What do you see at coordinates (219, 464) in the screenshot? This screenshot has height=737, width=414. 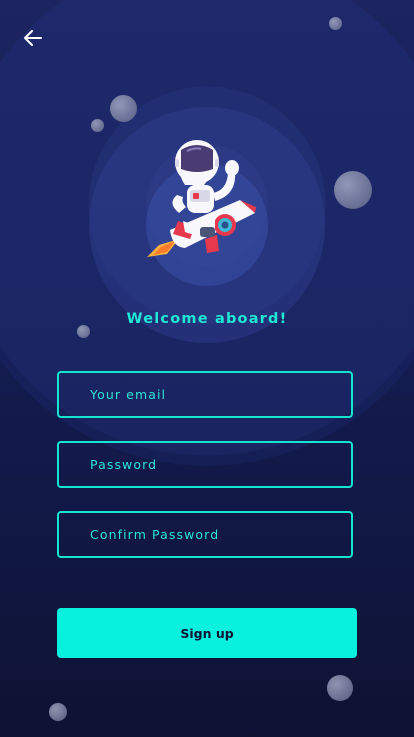 I see `password-input` at bounding box center [219, 464].